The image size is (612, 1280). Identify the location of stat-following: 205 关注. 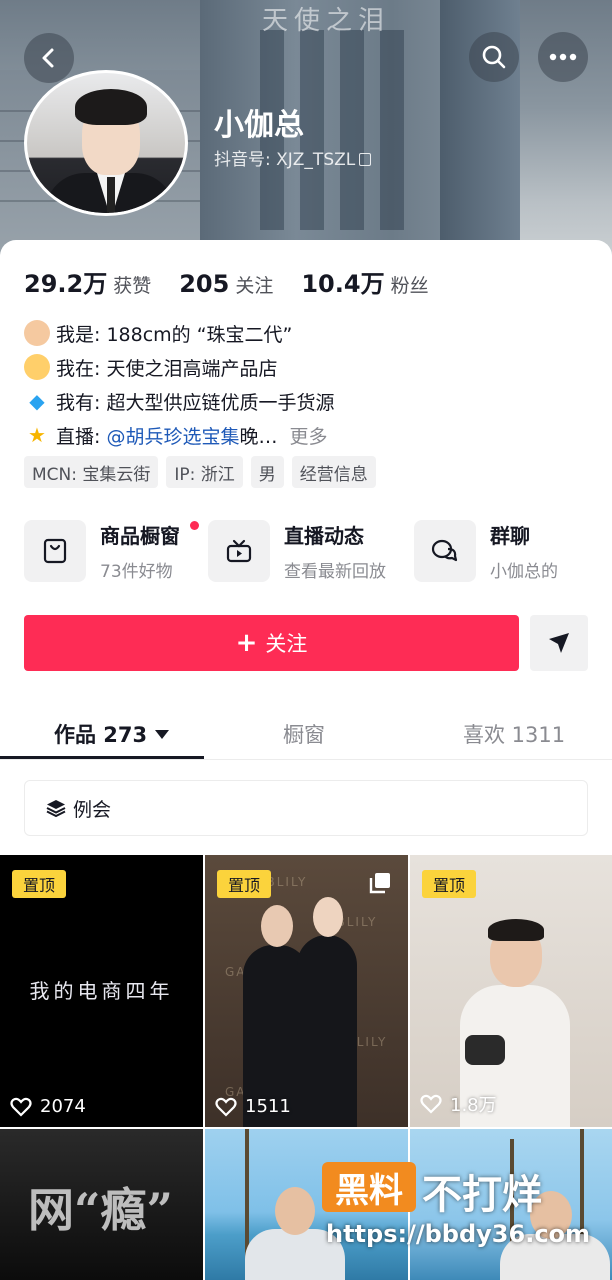
(226, 284).